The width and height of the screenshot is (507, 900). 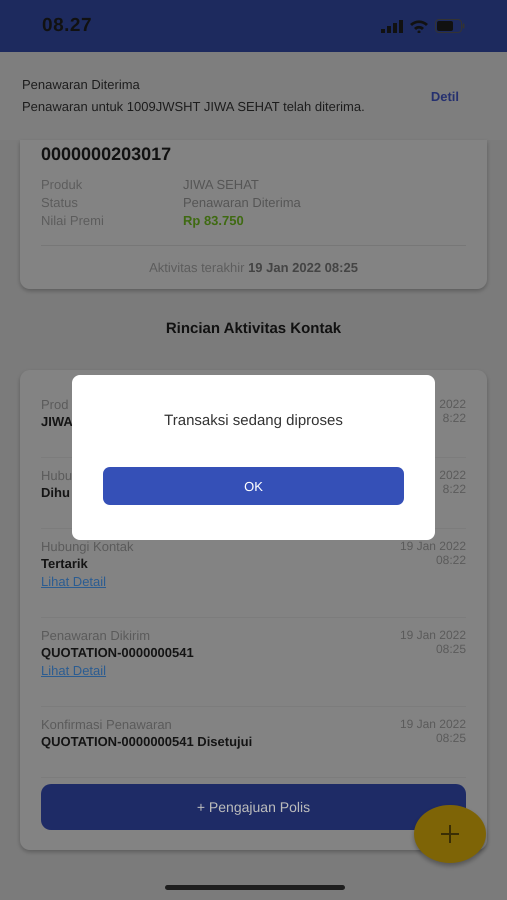 What do you see at coordinates (450, 26) in the screenshot?
I see `battery-icon` at bounding box center [450, 26].